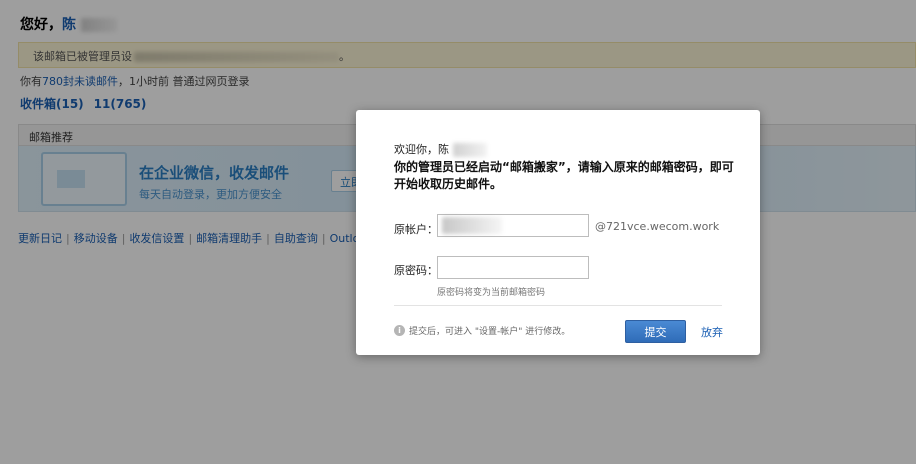 This screenshot has height=464, width=916. I want to click on original-password-input, so click(513, 267).